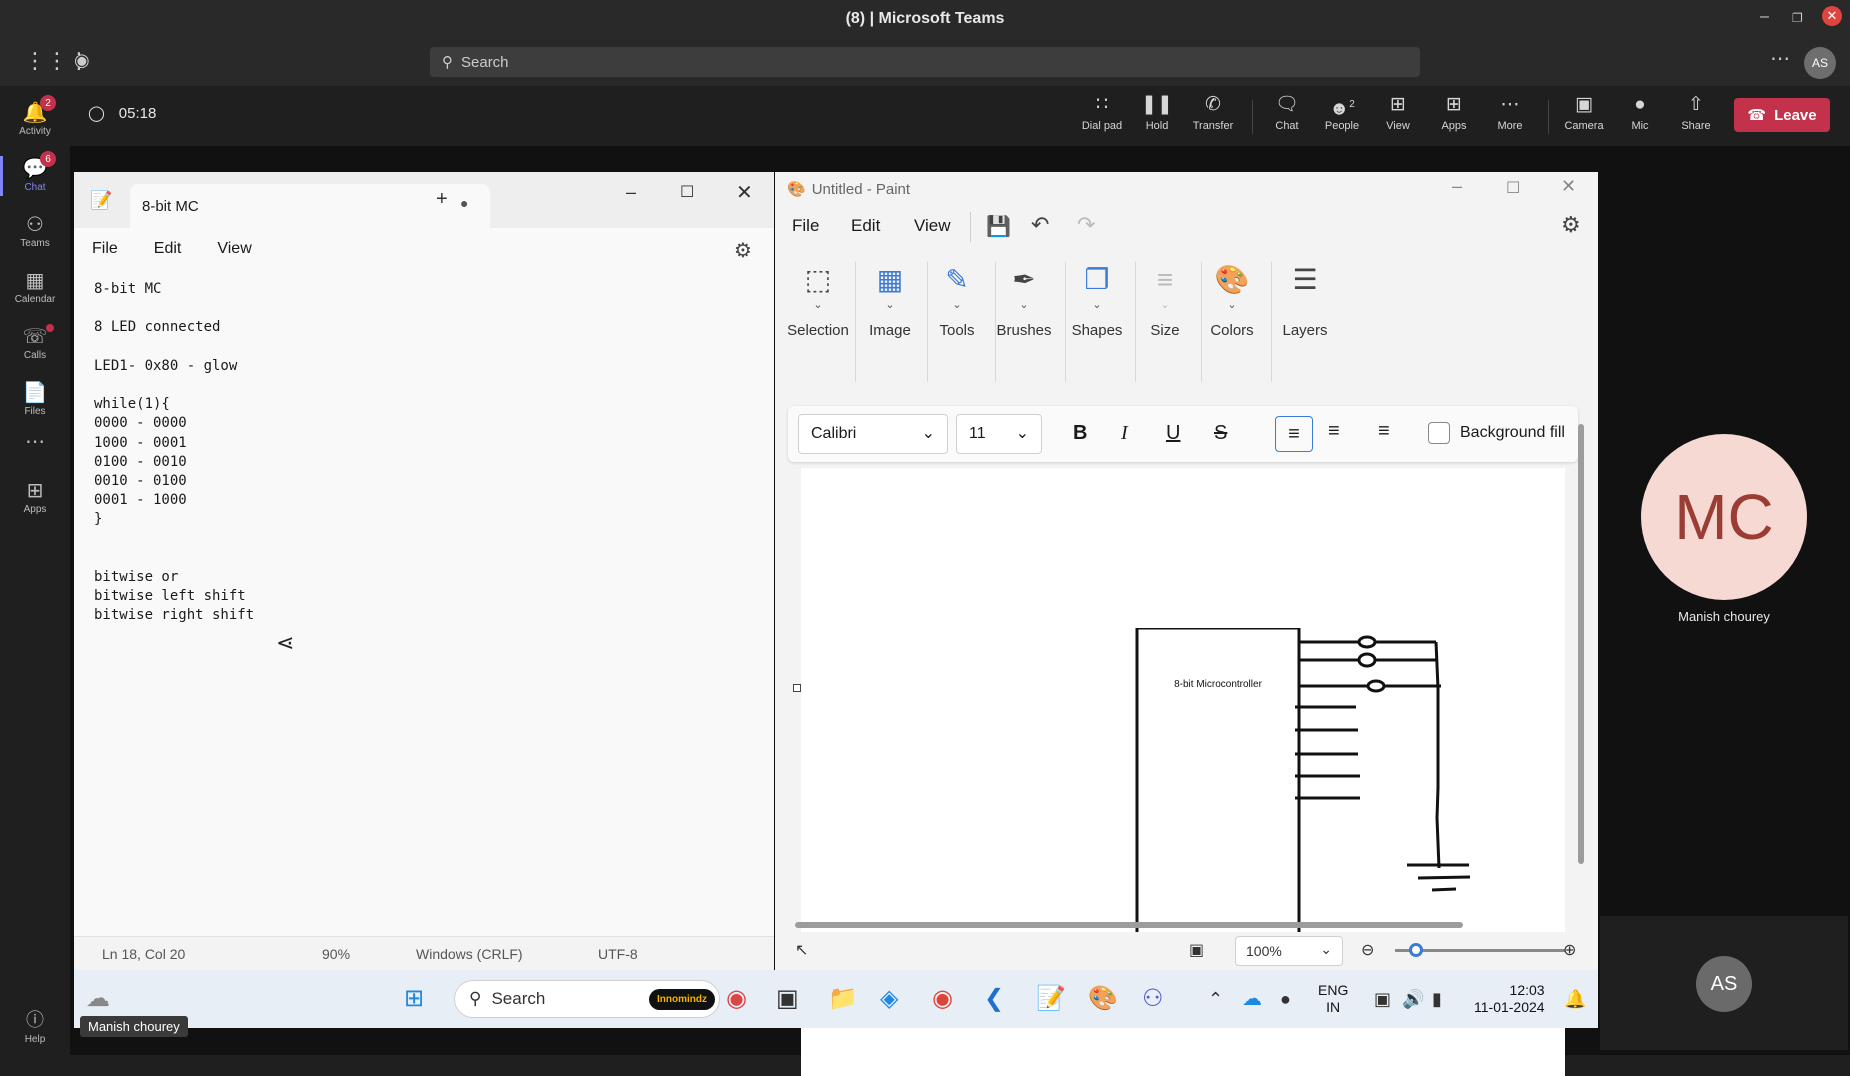 The image size is (1850, 1076). What do you see at coordinates (1640, 113) in the screenshot?
I see `mic-button: ● Mic` at bounding box center [1640, 113].